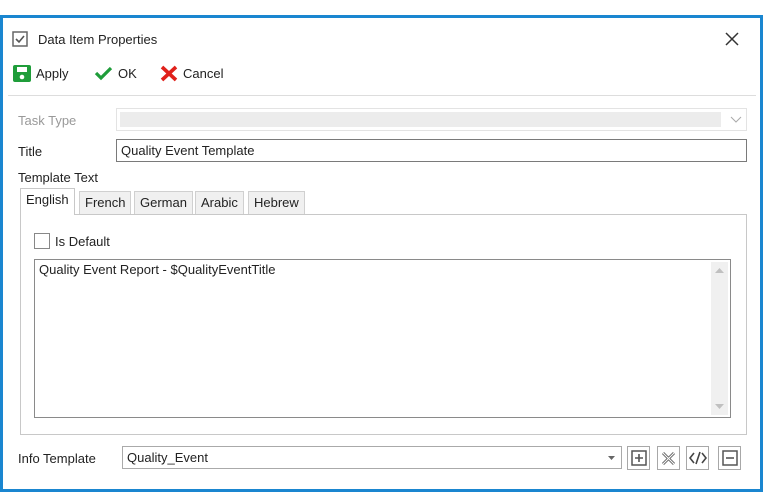  Describe the element at coordinates (167, 457) in the screenshot. I see `info-template-value: Quality_Event` at that location.